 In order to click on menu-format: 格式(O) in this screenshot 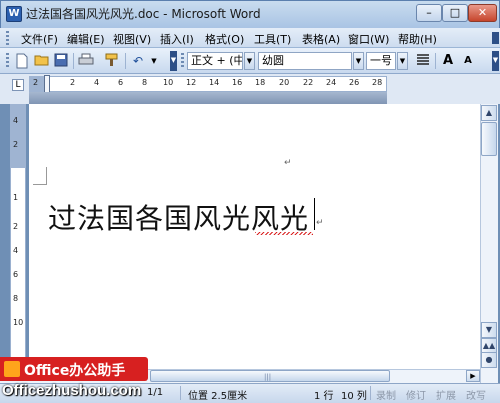, I will do `click(224, 39)`.